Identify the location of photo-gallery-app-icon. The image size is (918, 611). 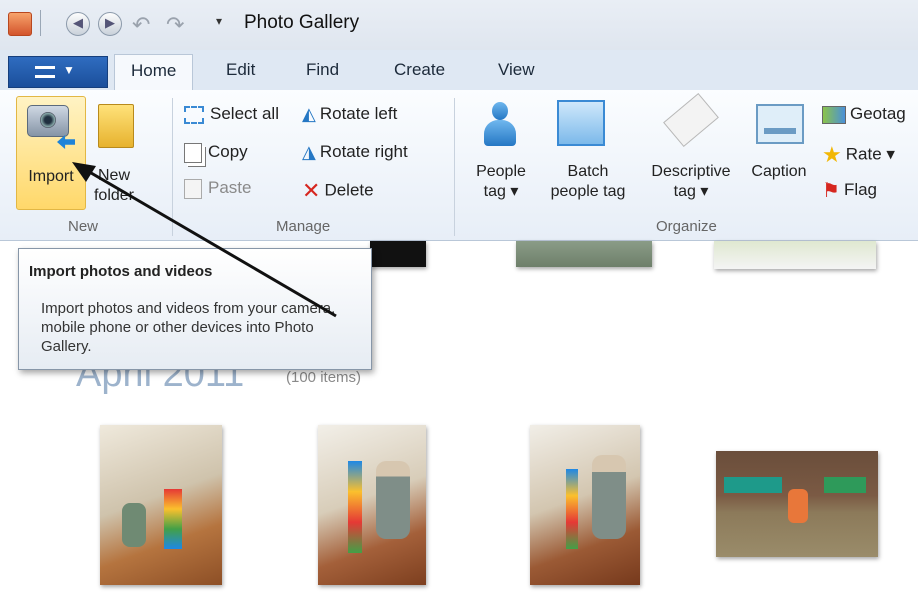
(20, 24).